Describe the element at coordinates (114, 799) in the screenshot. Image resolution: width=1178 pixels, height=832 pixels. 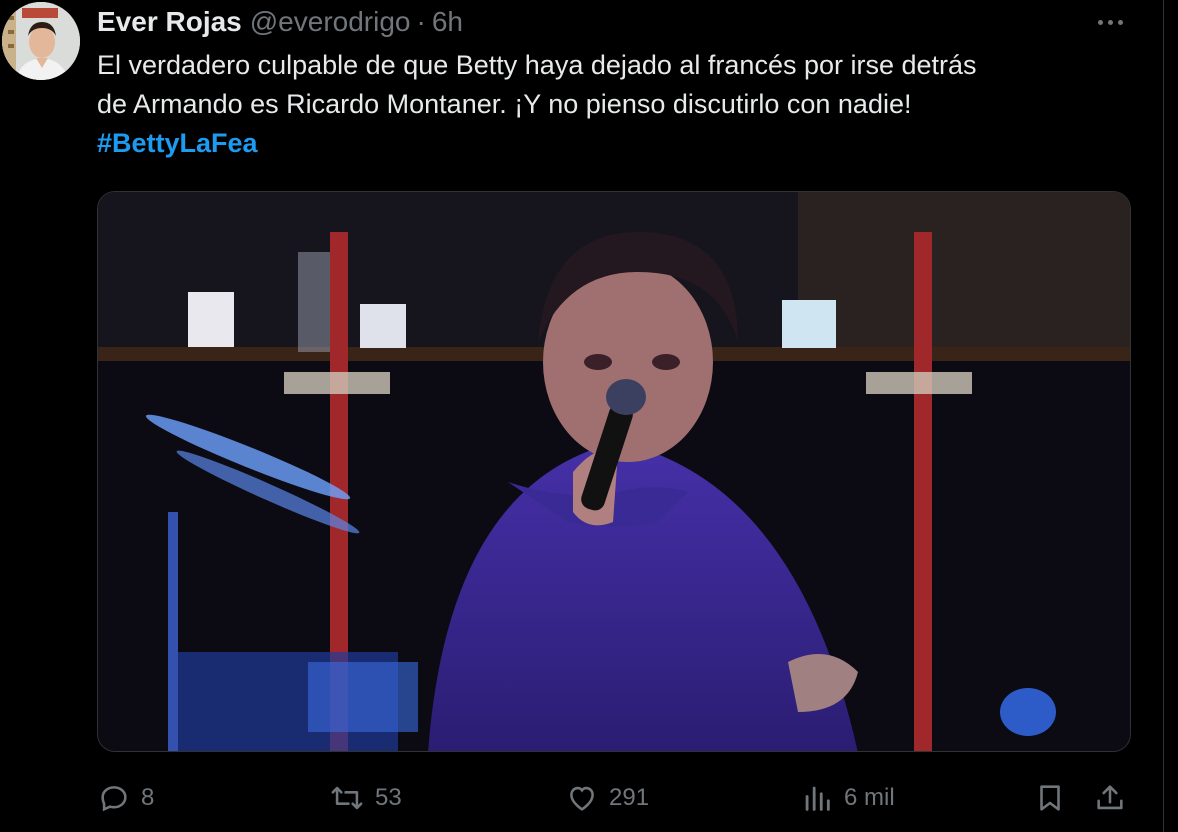
I see `reply-icon` at that location.